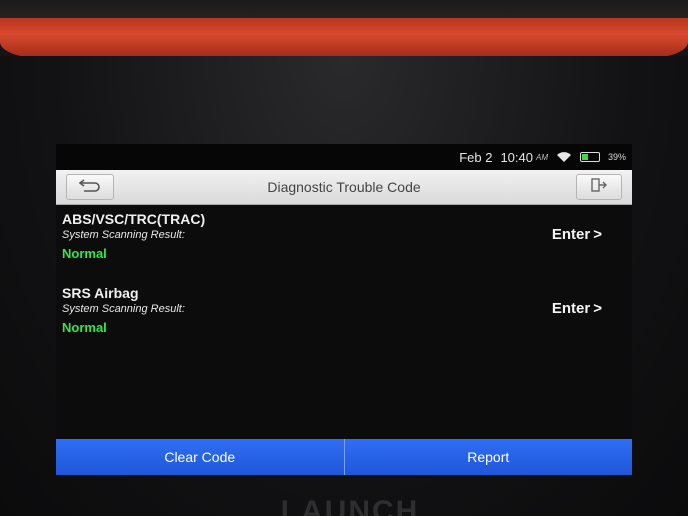 This screenshot has height=516, width=688. I want to click on status-bar: Feb 2 10:40 AM 39%, so click(344, 157).